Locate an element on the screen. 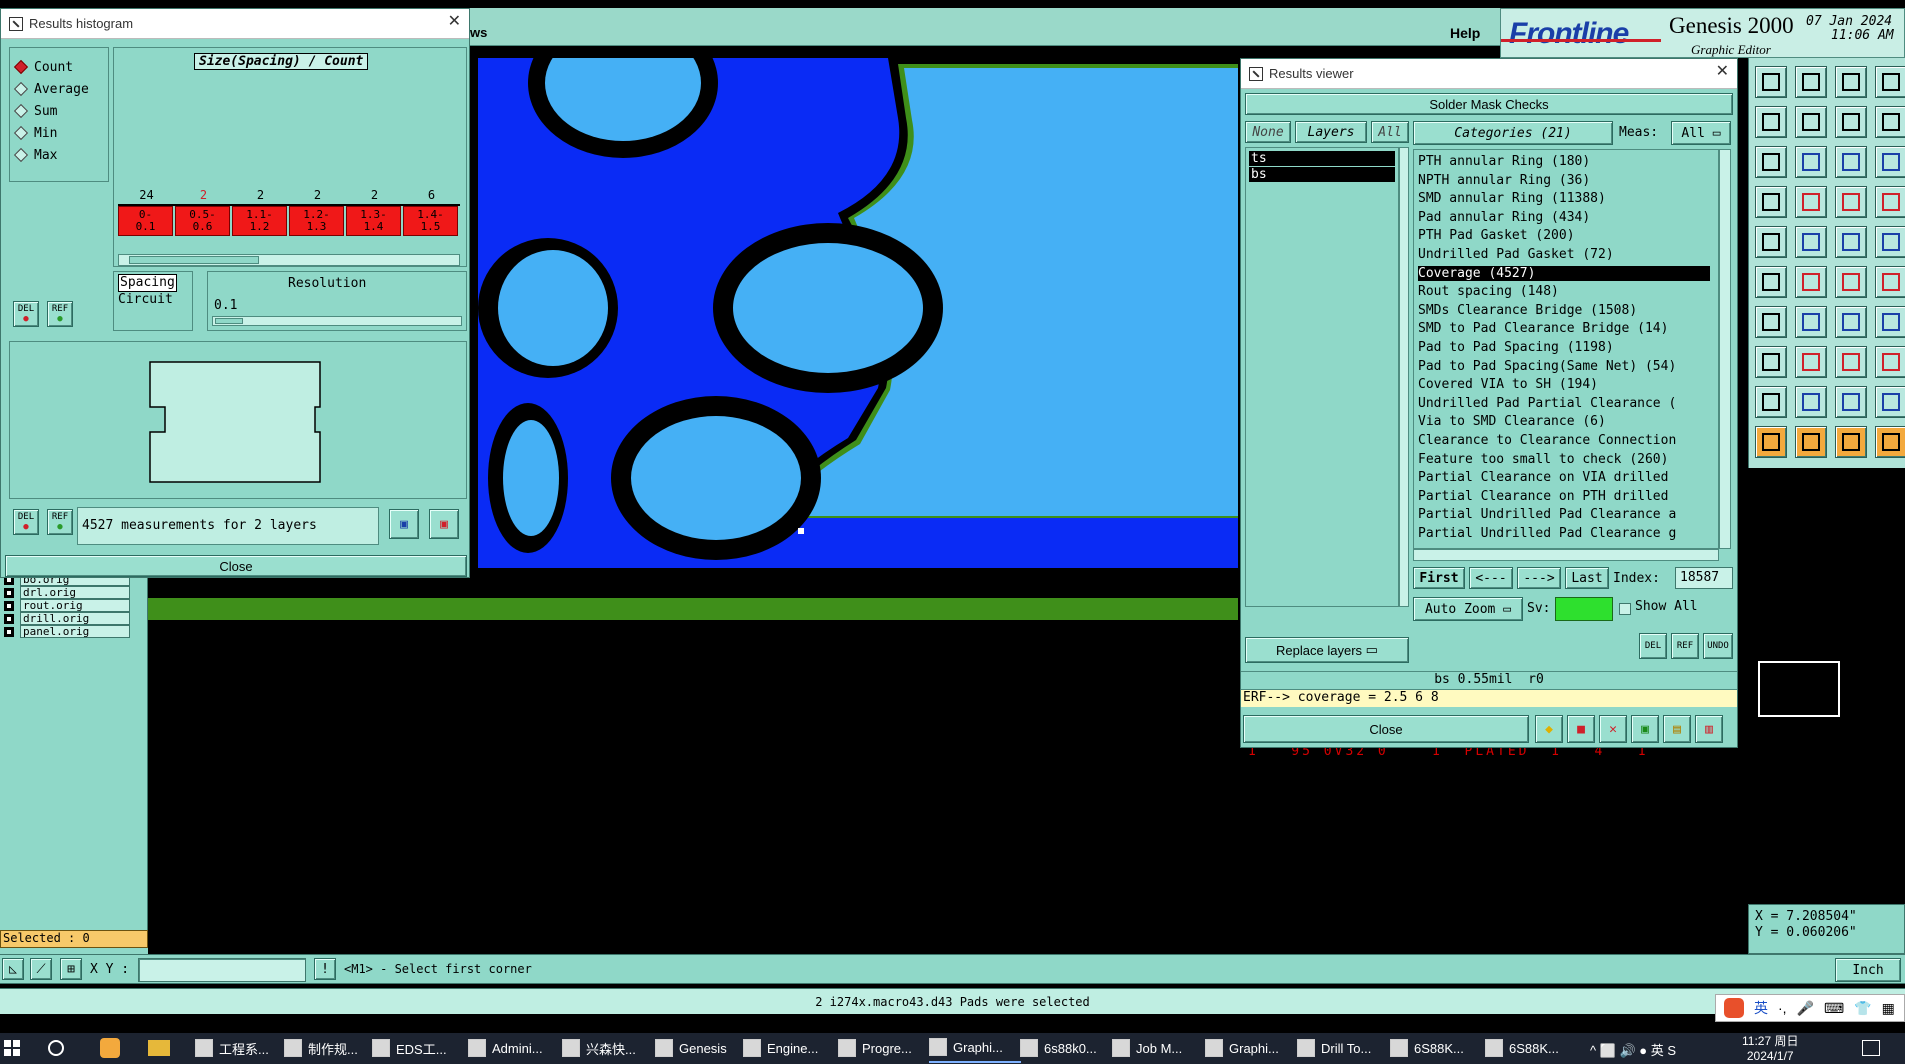  layers-tab: Layers is located at coordinates (1331, 132).